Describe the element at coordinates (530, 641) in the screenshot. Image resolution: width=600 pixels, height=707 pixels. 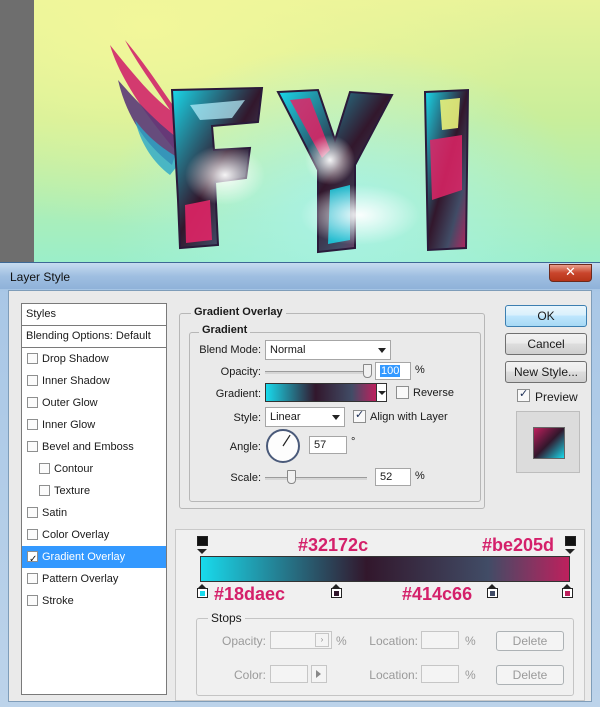
I see `delete-opacity-stop-button: Delete` at that location.